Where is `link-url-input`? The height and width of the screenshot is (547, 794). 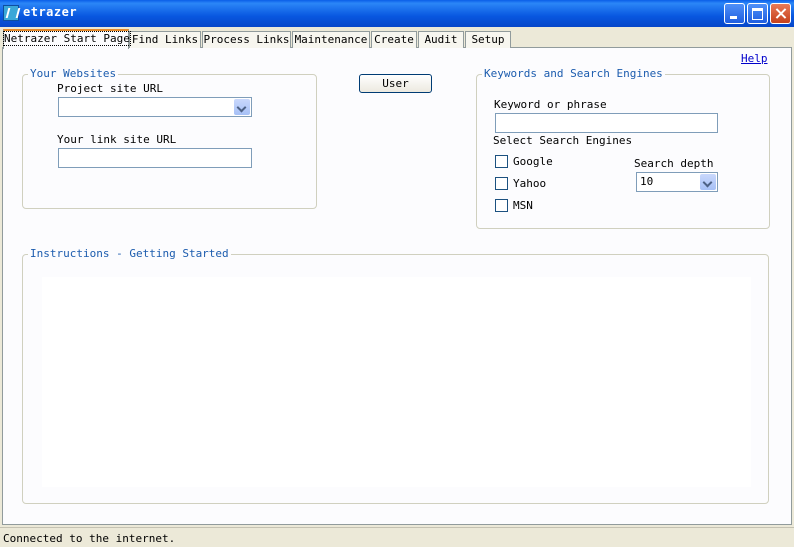
link-url-input is located at coordinates (155, 158).